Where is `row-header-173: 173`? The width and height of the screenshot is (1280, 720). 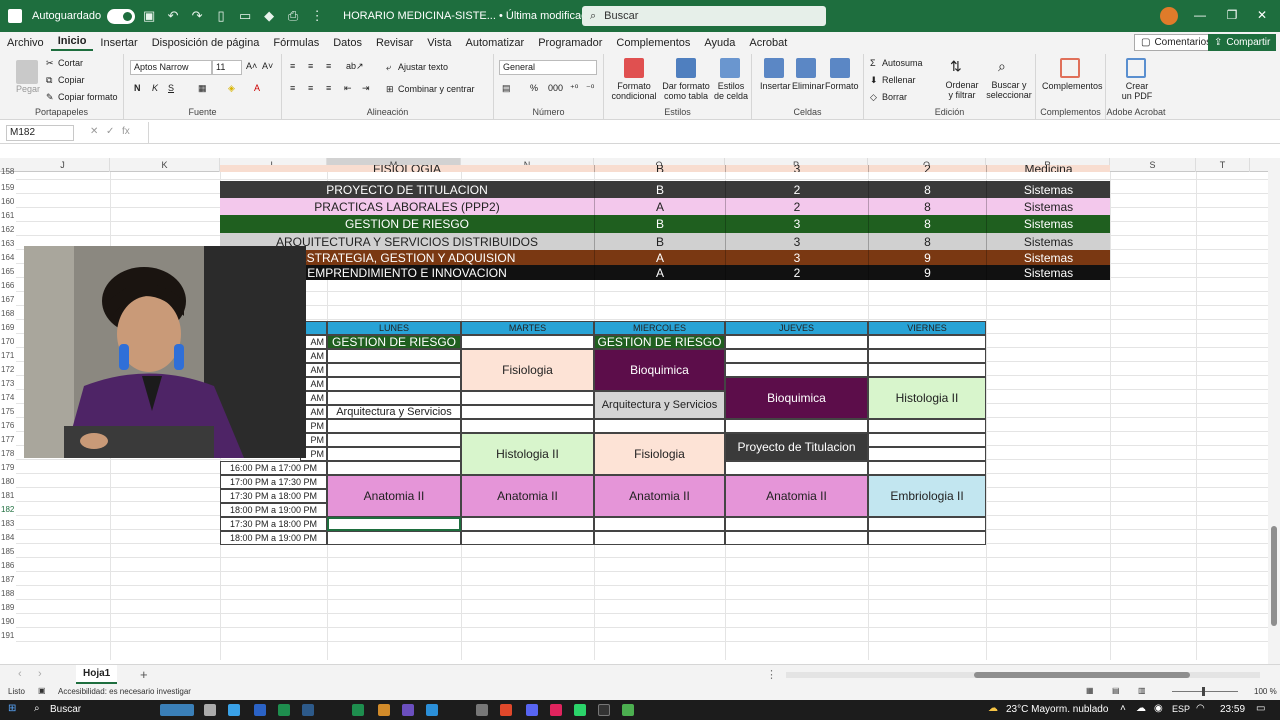
row-header-173: 173 is located at coordinates (8, 384).